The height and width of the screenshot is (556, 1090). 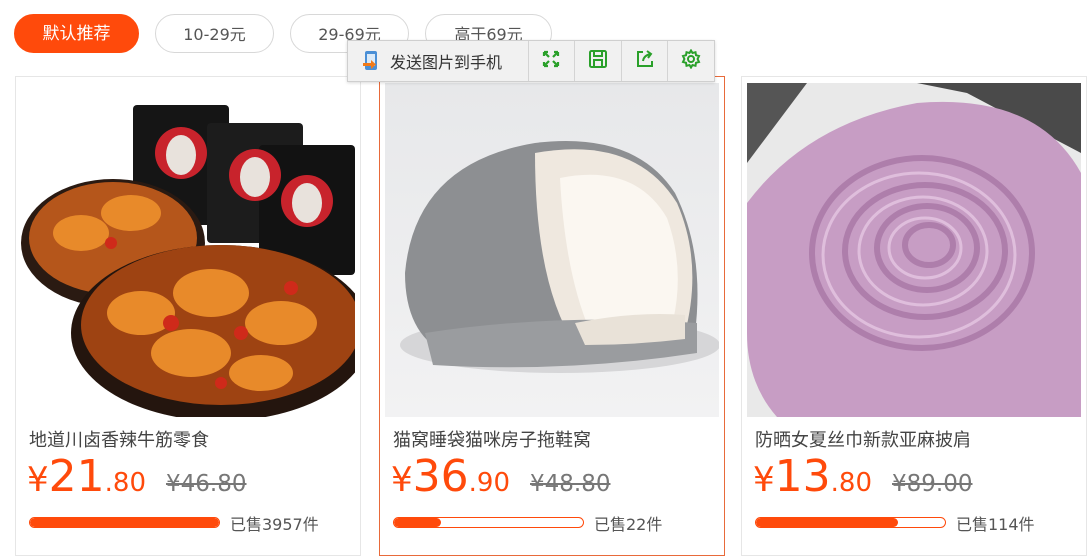 I want to click on product-price: ¥21.80, so click(x=86, y=476).